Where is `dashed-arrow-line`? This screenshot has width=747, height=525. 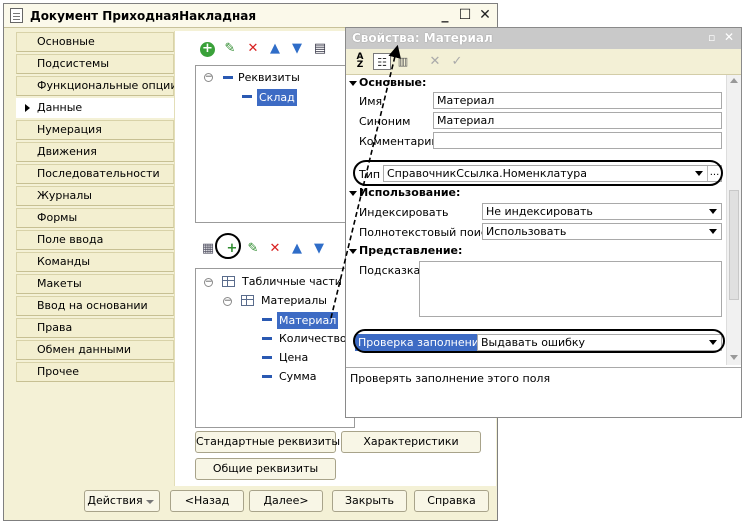 dashed-arrow-line is located at coordinates (365, 181).